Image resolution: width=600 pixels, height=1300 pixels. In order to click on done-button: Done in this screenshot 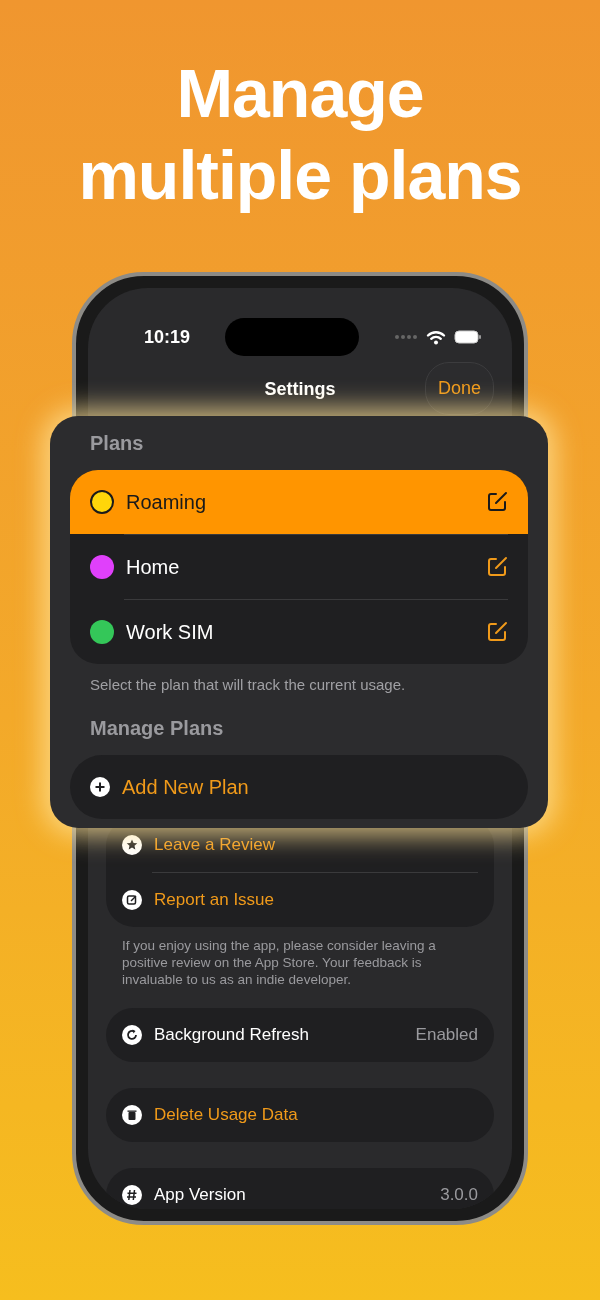, I will do `click(459, 388)`.